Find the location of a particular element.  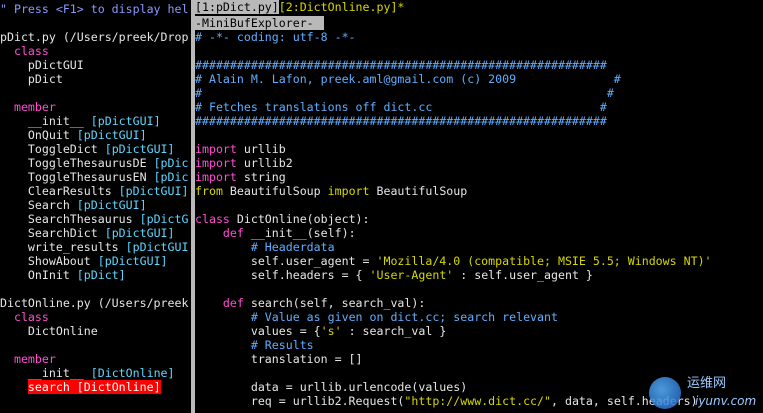

code-token: self.user_agent = is located at coordinates (286, 261).